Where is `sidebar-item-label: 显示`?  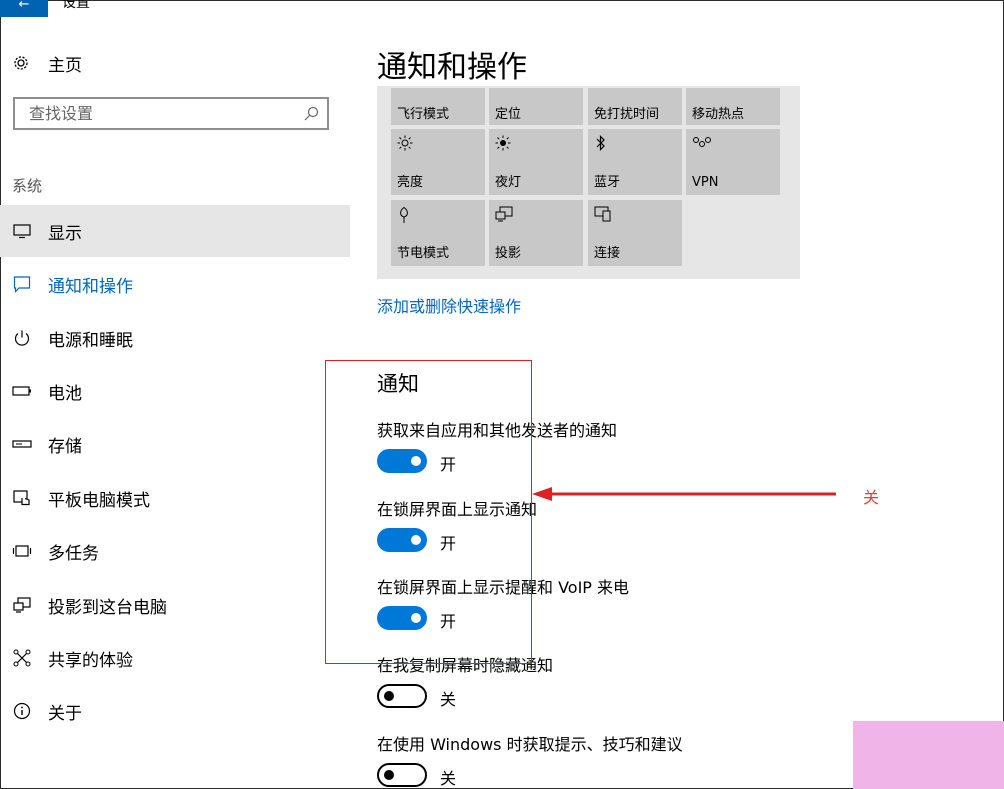 sidebar-item-label: 显示 is located at coordinates (65, 233).